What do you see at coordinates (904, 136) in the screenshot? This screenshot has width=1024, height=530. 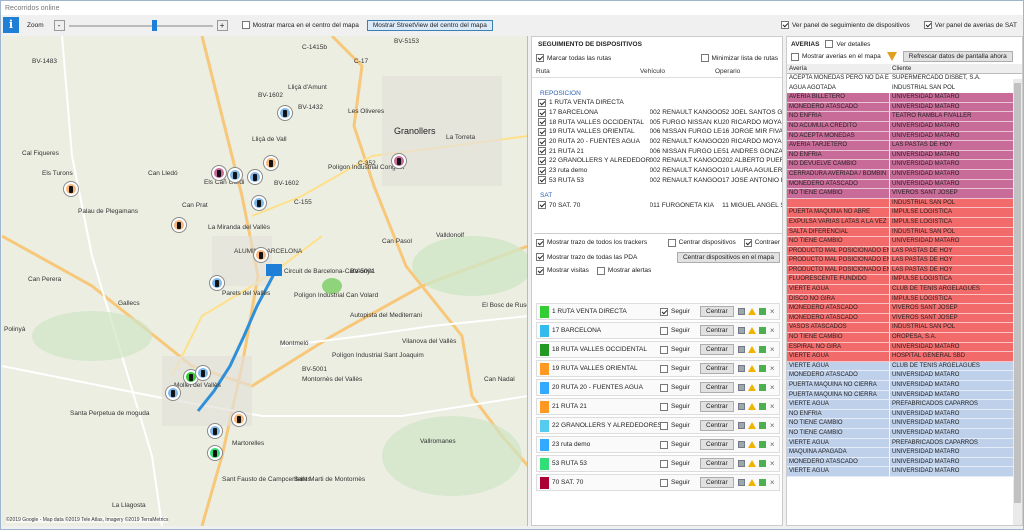 I see `averia-row: NO ACEPTA MONEDAS UNIVERSIDAD MATARO` at bounding box center [904, 136].